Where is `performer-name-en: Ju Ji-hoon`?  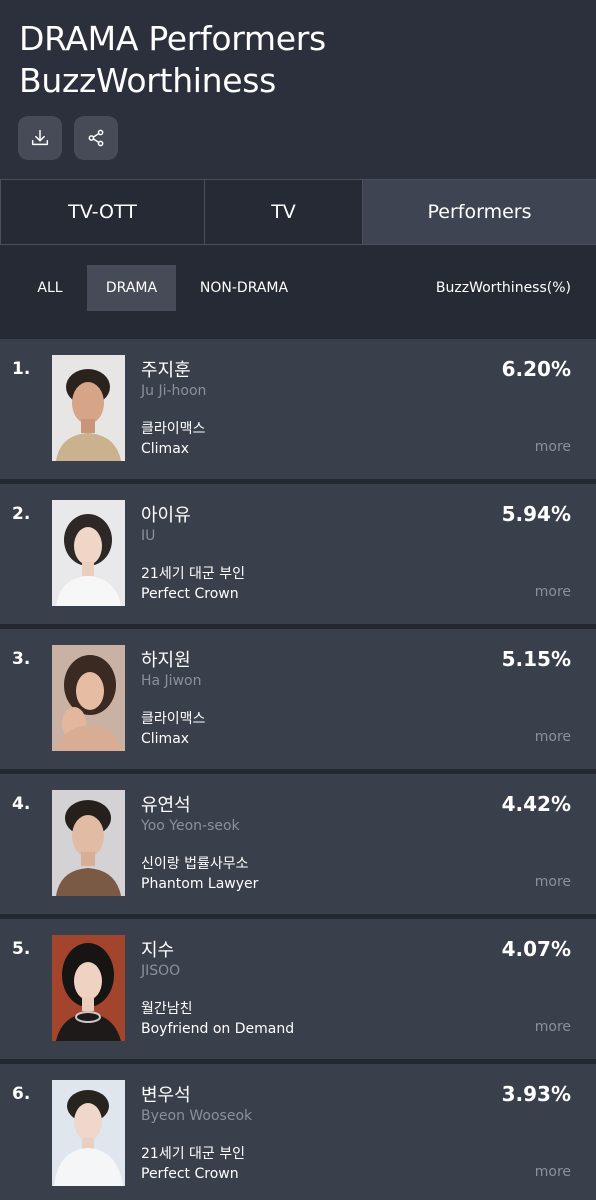 performer-name-en: Ju Ji-hoon is located at coordinates (174, 391).